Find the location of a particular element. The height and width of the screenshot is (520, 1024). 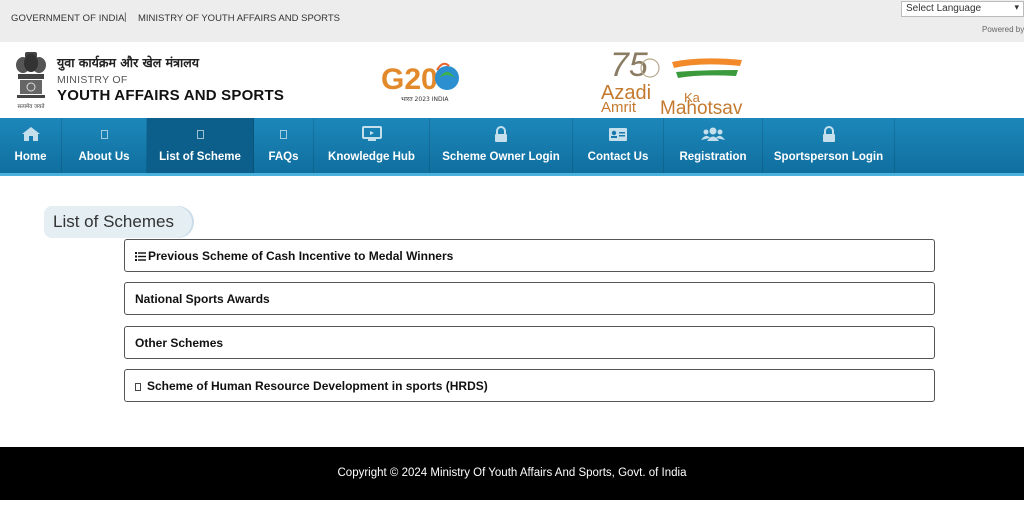

nav-item-scheme-owner-login: Scheme Owner Login is located at coordinates (501, 145).